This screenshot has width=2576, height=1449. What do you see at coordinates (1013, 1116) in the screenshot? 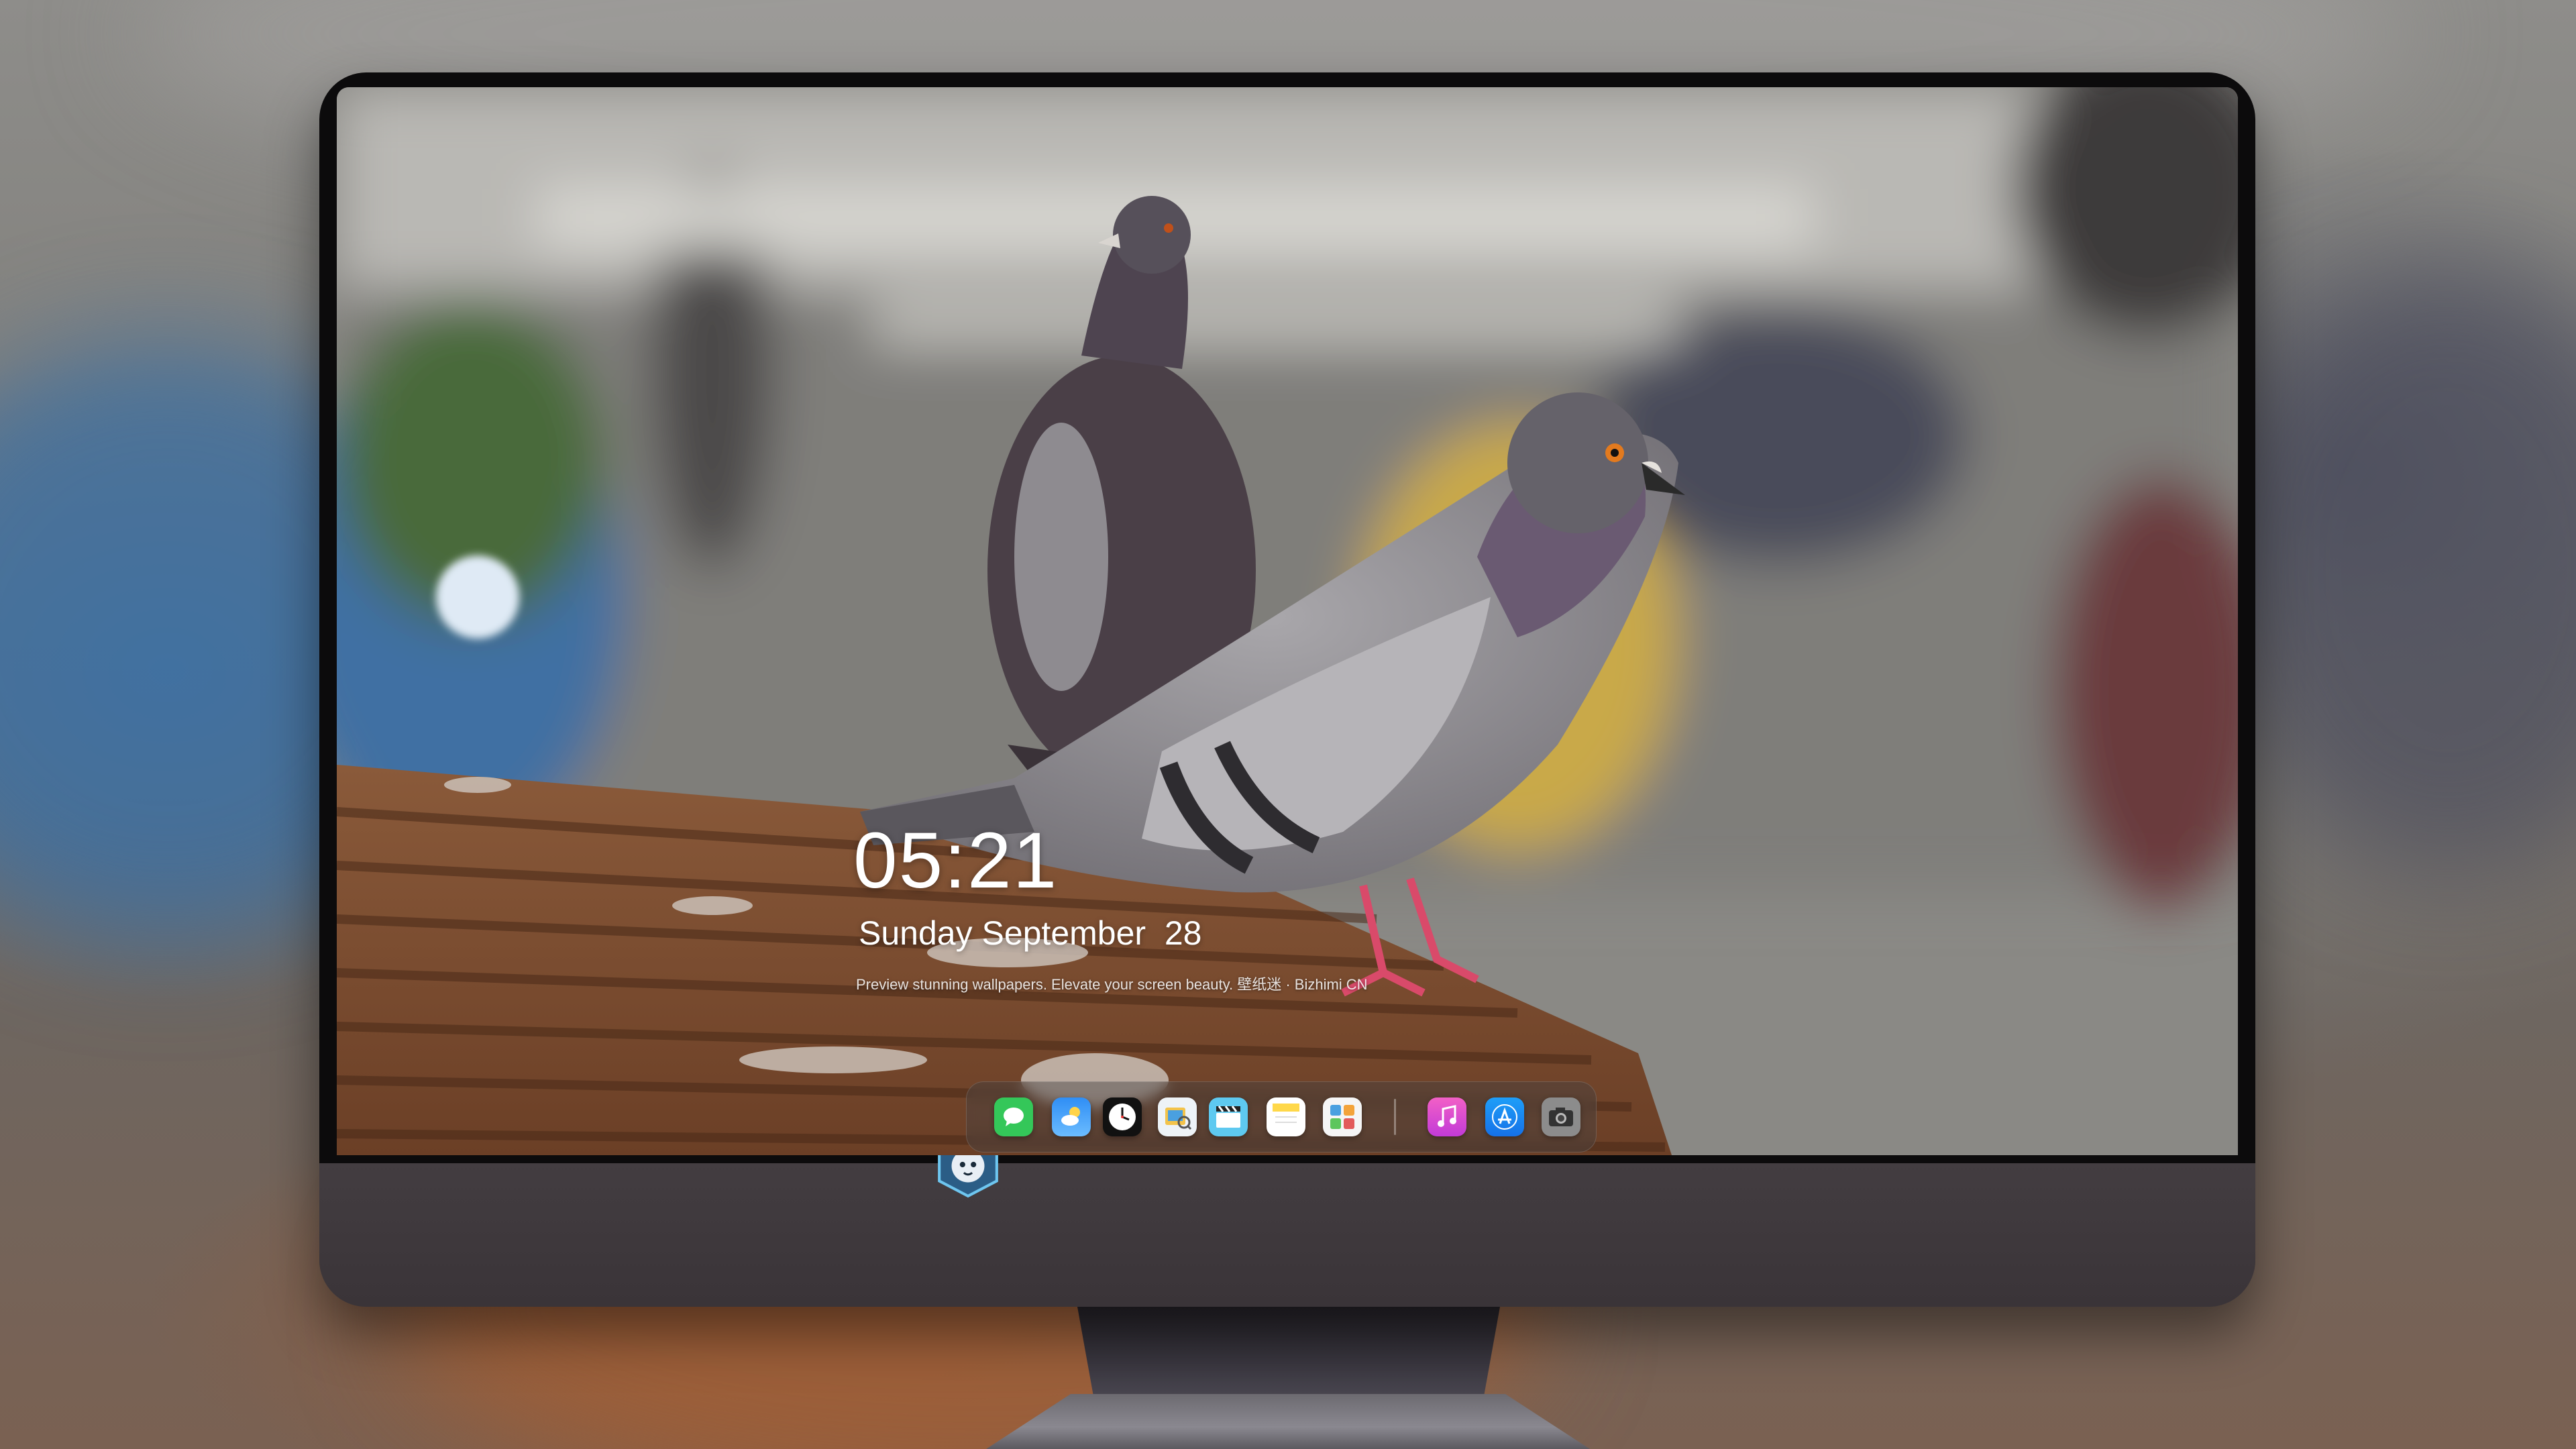
I see `messages-icon` at bounding box center [1013, 1116].